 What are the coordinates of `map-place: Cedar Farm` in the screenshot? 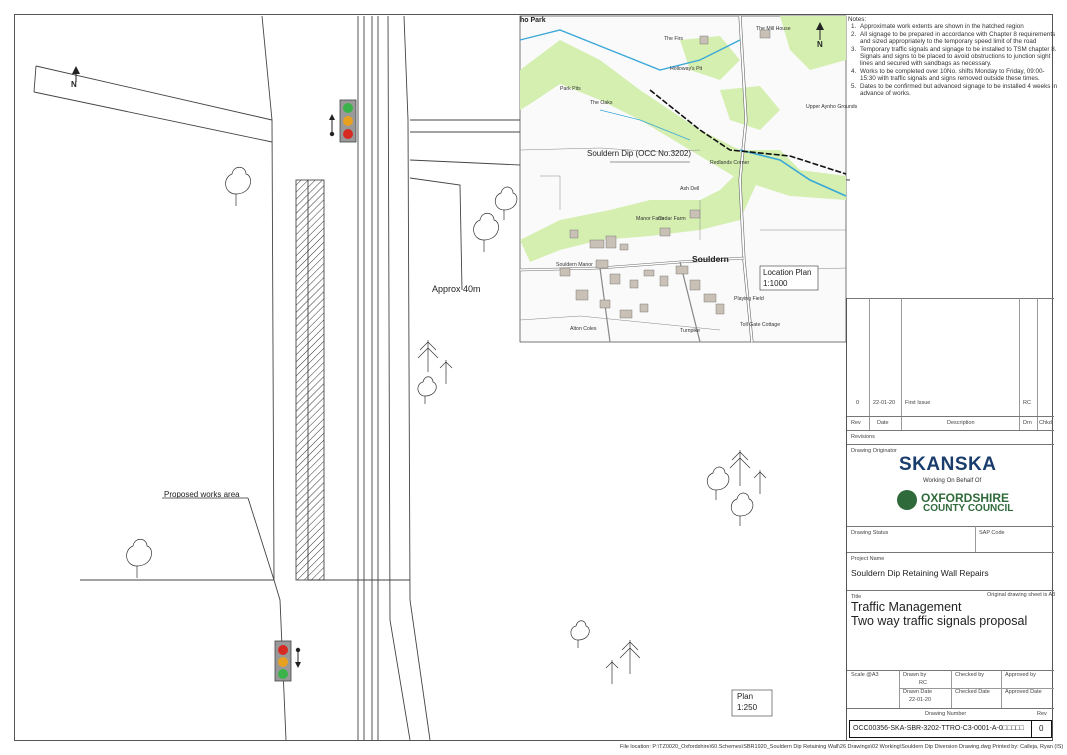 It's located at (672, 219).